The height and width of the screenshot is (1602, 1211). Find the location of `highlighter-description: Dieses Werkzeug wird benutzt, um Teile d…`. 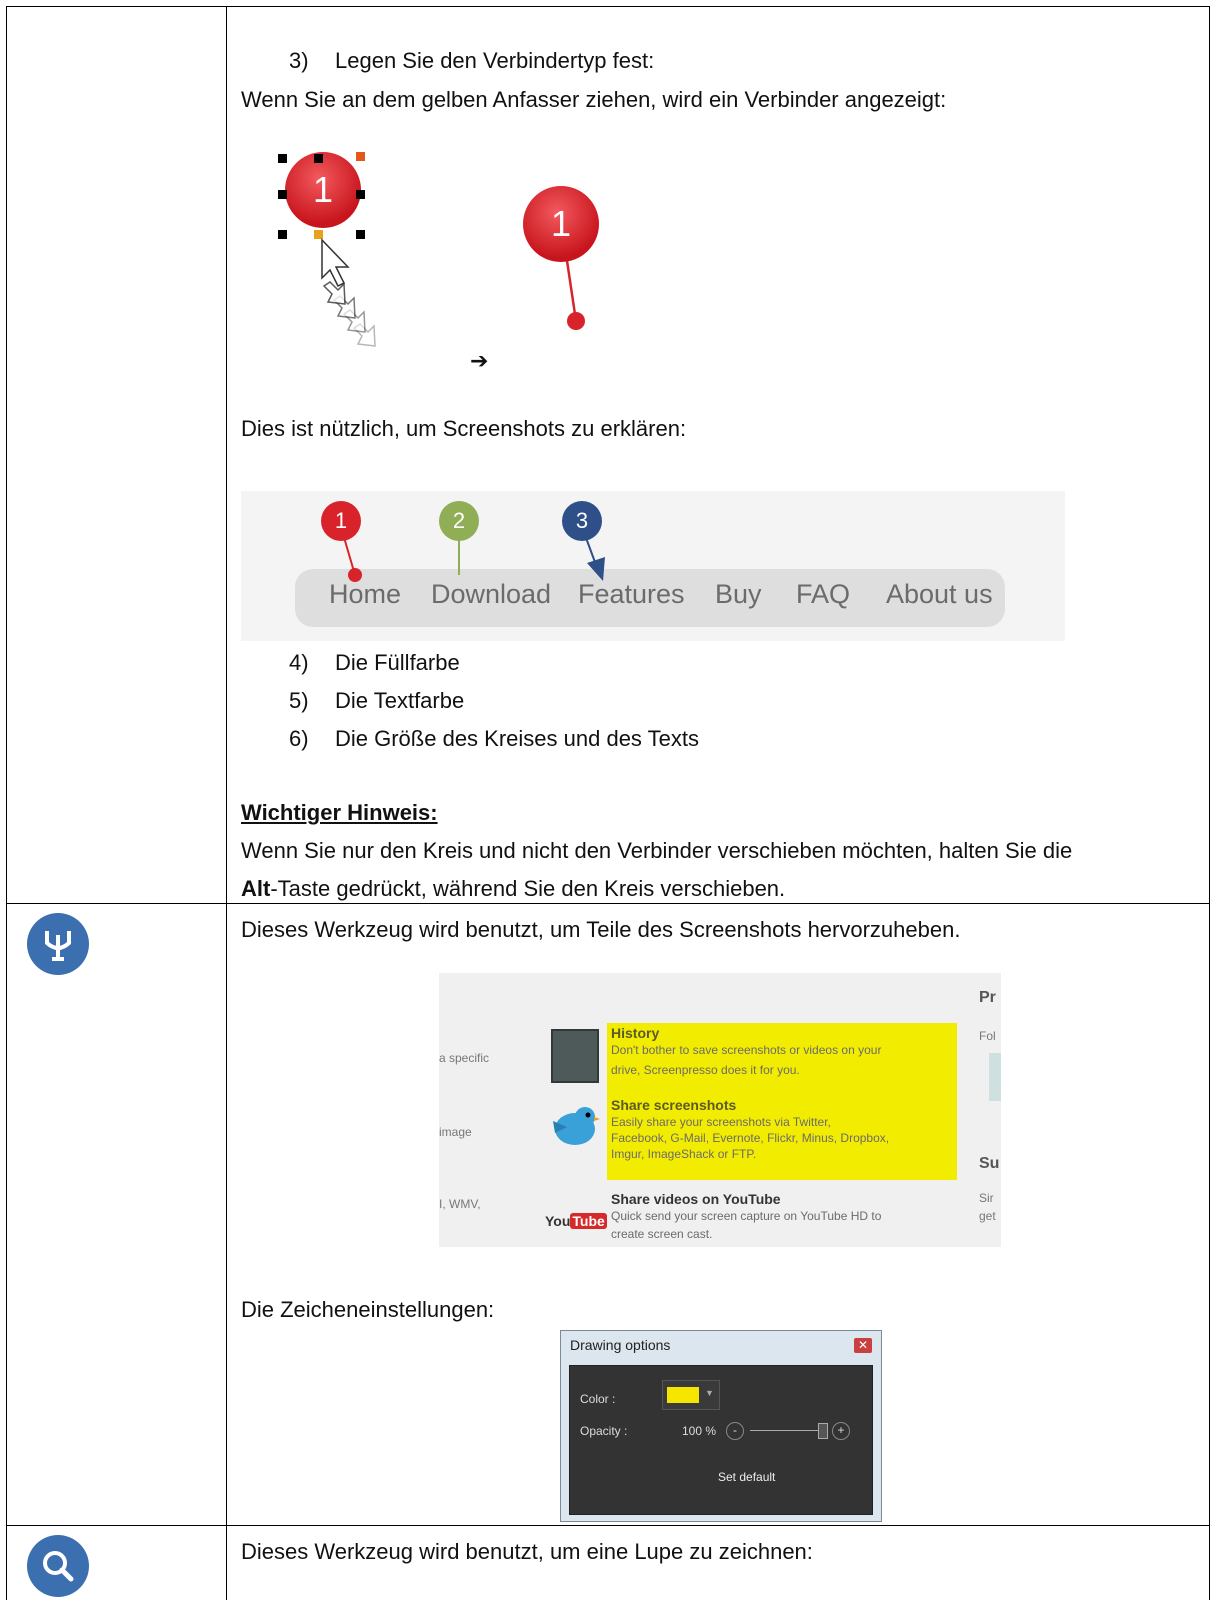

highlighter-description: Dieses Werkzeug wird benutzt, um Teile d… is located at coordinates (601, 929).